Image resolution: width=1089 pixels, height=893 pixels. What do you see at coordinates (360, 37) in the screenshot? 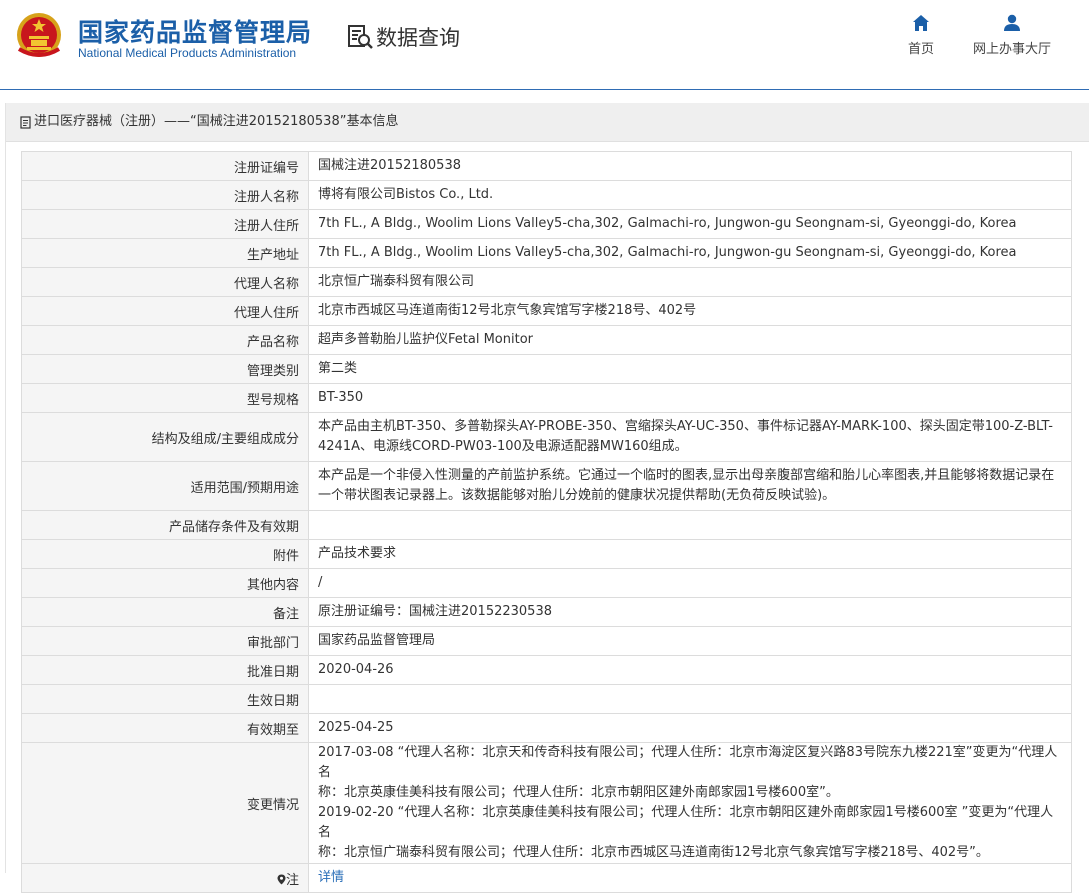
I see `search-document-icon` at bounding box center [360, 37].